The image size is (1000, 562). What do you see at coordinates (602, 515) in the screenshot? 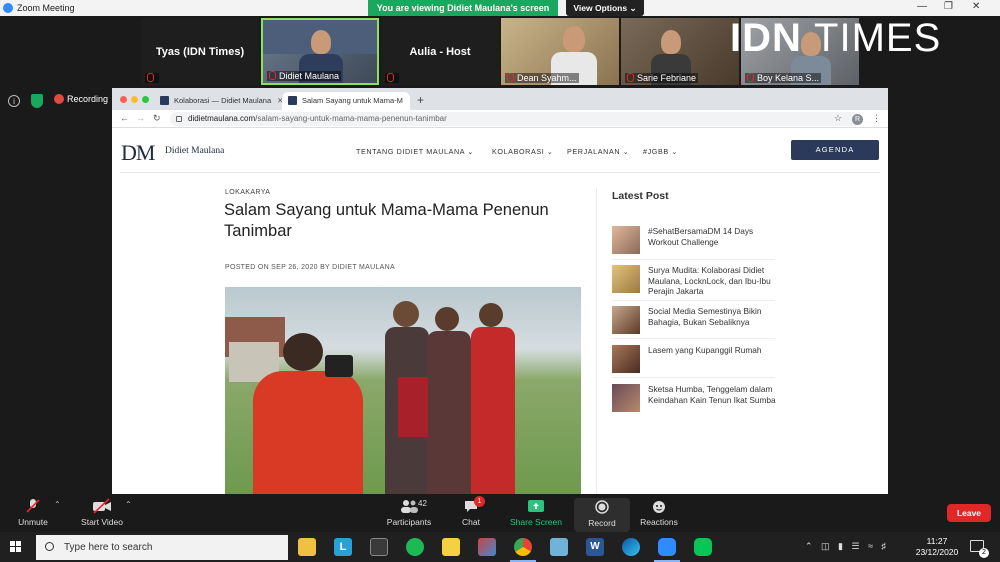
I see `record-button: Record` at bounding box center [602, 515].